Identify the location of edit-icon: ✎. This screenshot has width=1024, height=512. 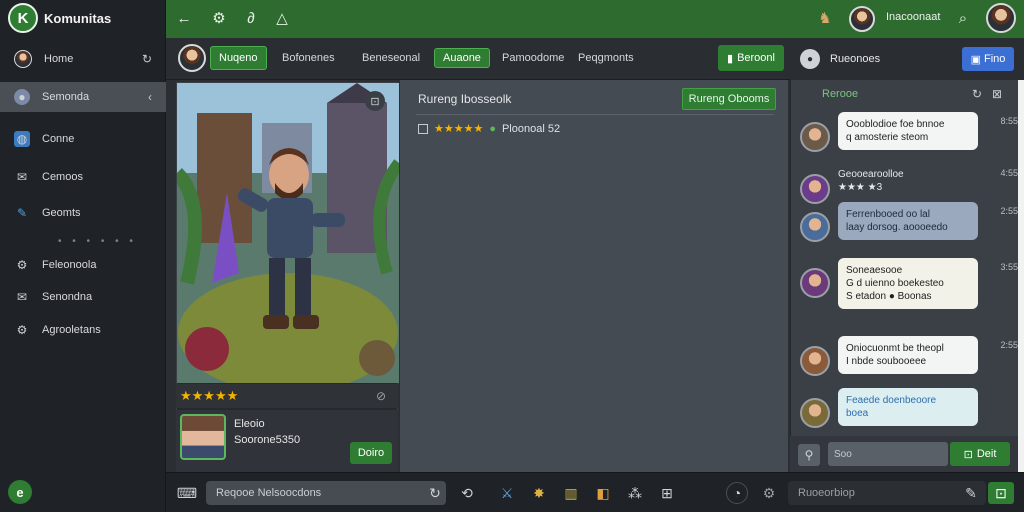
(971, 493).